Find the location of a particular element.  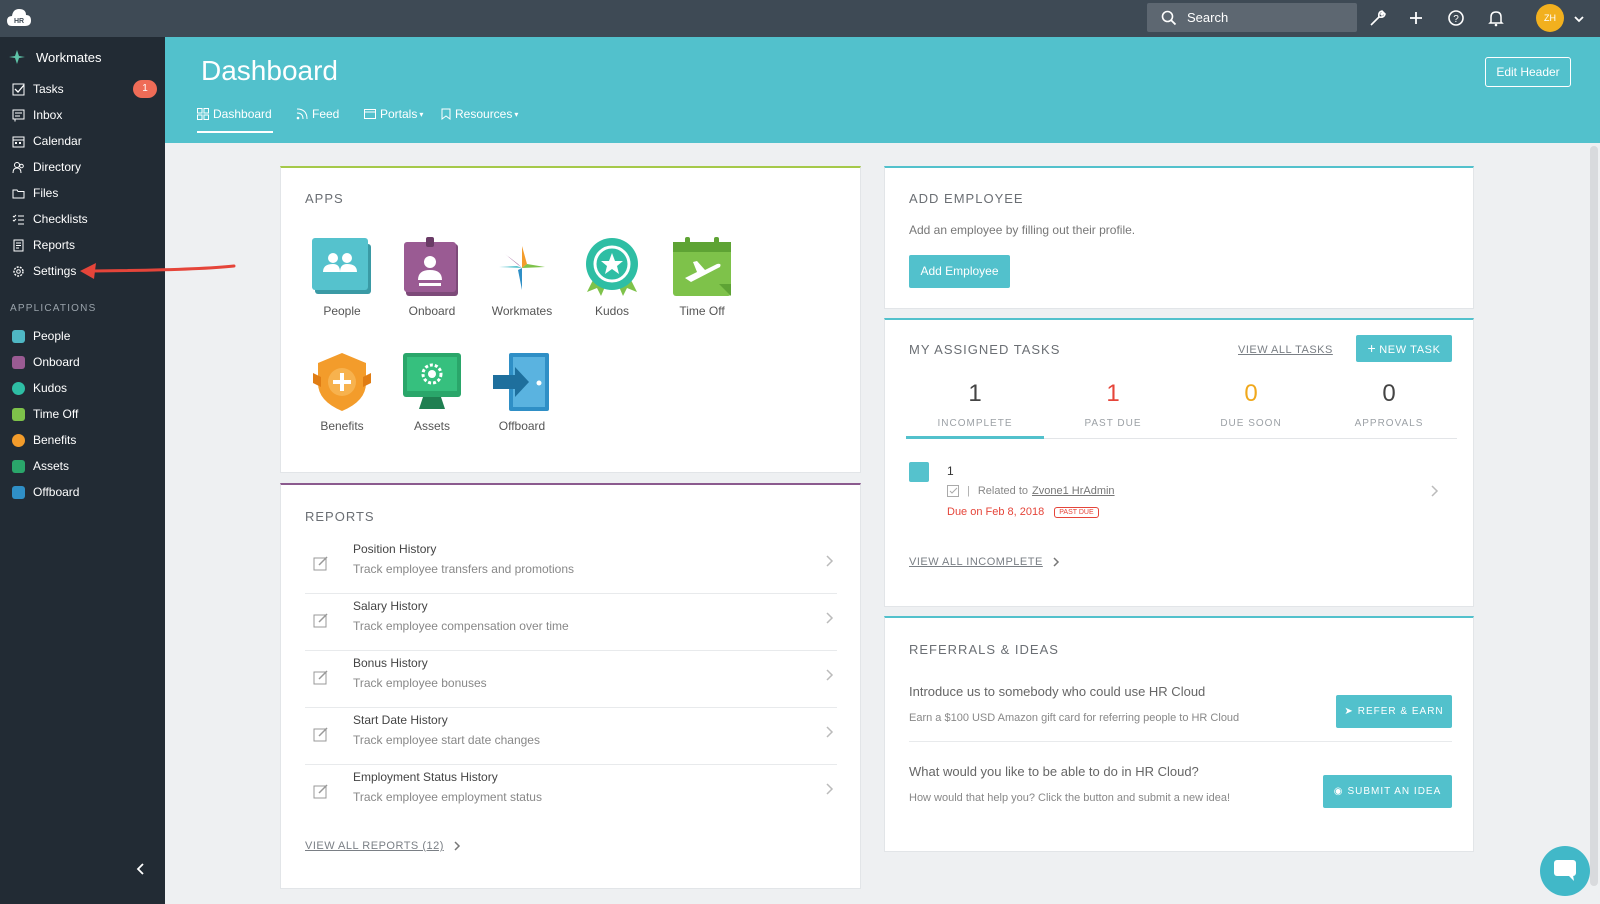

sidebar-app-people: People is located at coordinates (82, 336).